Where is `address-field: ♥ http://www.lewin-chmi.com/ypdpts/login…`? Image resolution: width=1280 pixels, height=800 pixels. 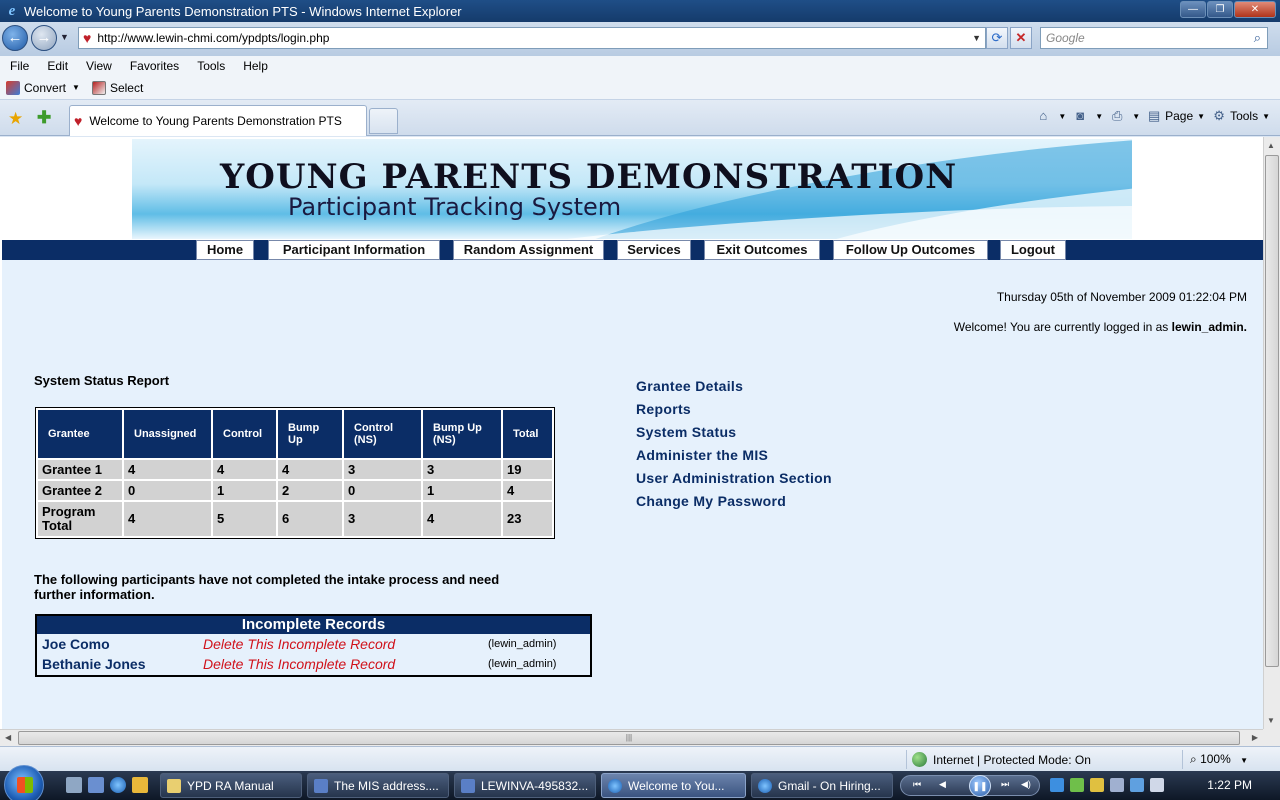
address-field: ♥ http://www.lewin-chmi.com/ypdpts/login… is located at coordinates (532, 38).